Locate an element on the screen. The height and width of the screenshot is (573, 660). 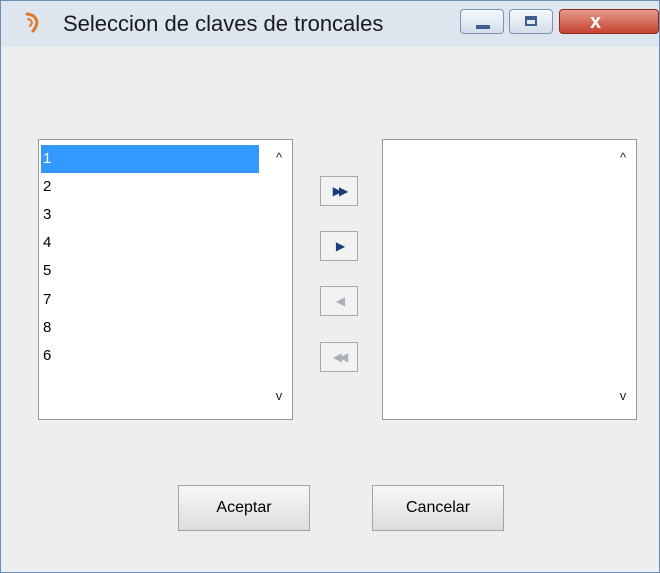
double-arrow-left-icon: ◀◀ is located at coordinates (340, 357).